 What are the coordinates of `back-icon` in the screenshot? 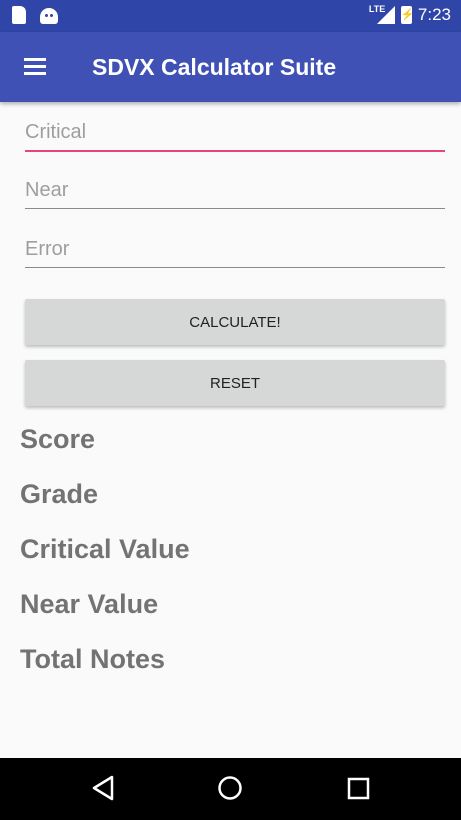 It's located at (103, 788).